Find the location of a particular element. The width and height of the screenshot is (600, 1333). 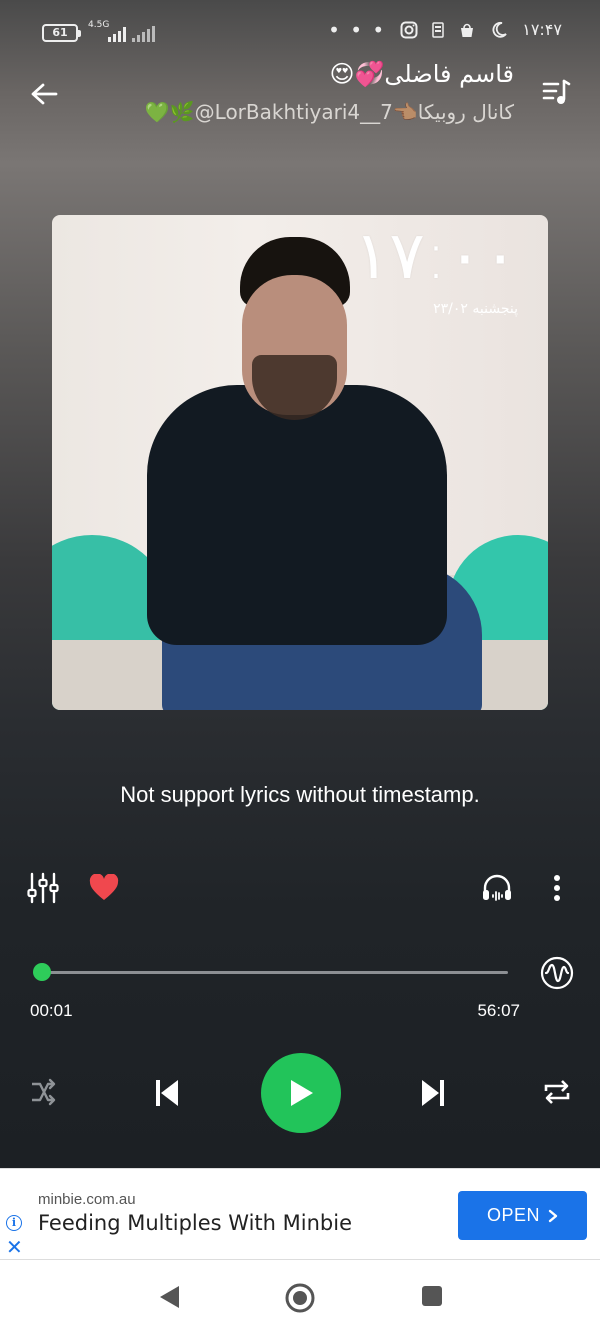

playlist-button is located at coordinates (556, 92).